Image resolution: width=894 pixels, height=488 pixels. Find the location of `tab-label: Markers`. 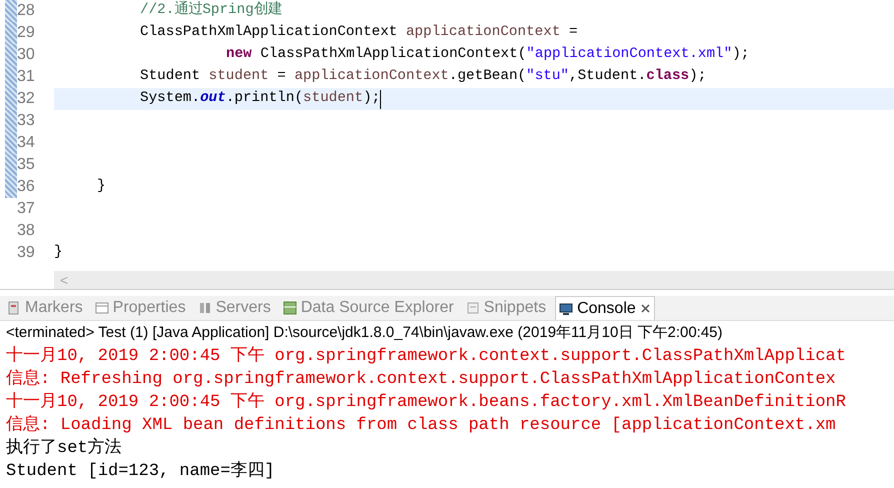

tab-label: Markers is located at coordinates (54, 308).